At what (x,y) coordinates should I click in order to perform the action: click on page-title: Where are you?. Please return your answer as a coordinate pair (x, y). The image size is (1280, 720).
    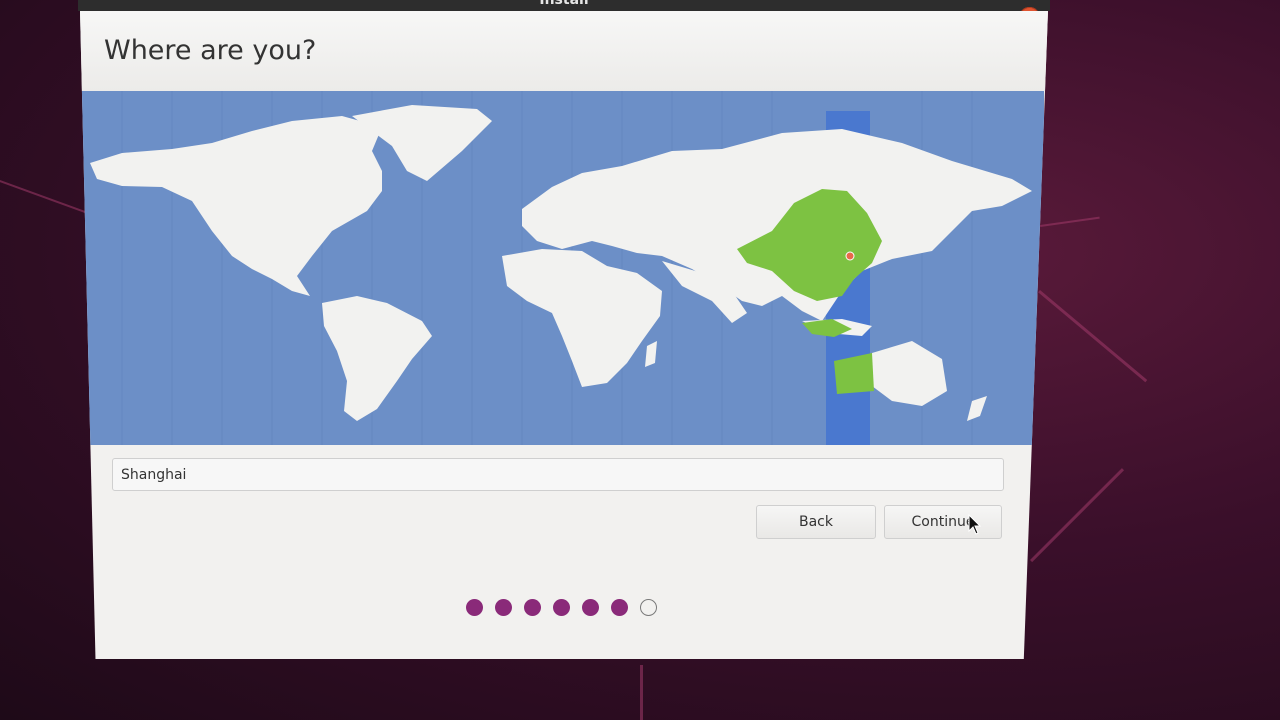
    Looking at the image, I should click on (210, 50).